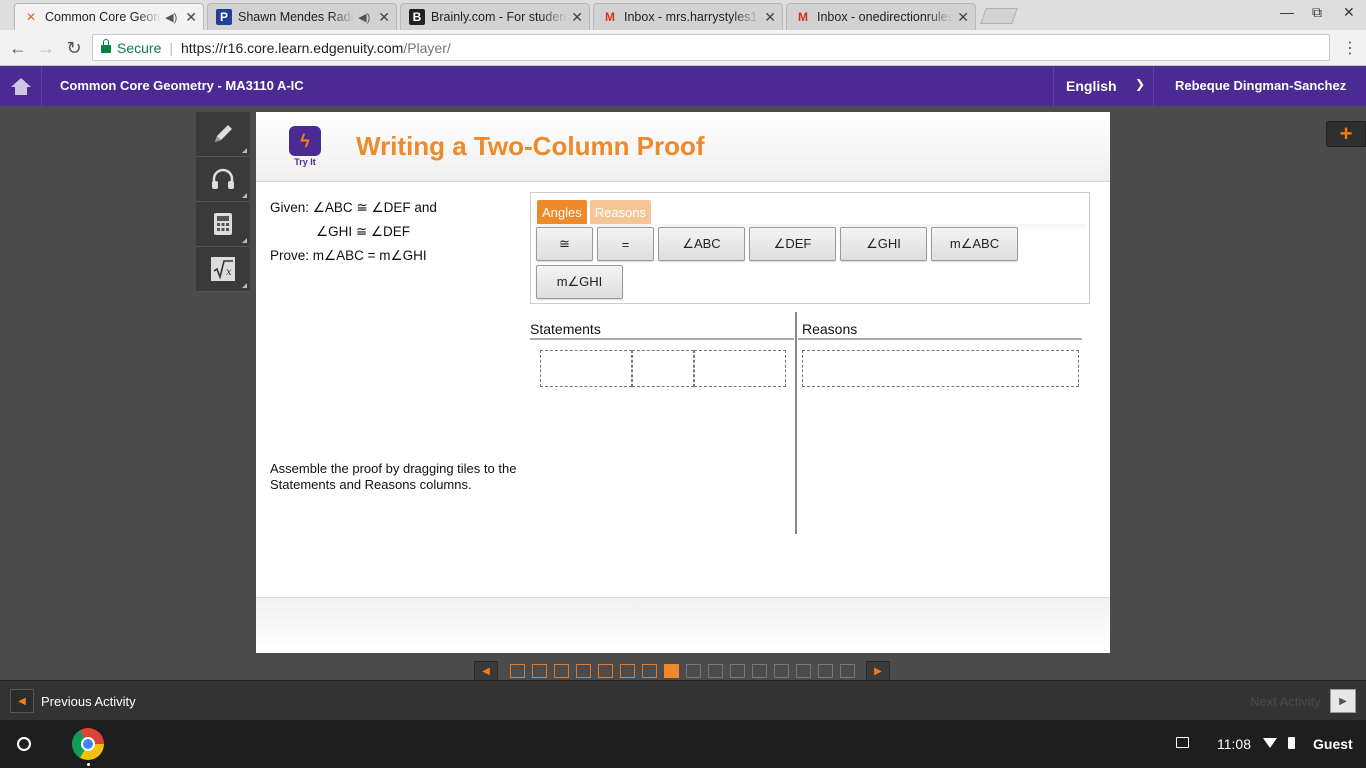 The width and height of the screenshot is (1366, 768). What do you see at coordinates (974, 244) in the screenshot?
I see `tile-measure-abc: m∠ABC` at bounding box center [974, 244].